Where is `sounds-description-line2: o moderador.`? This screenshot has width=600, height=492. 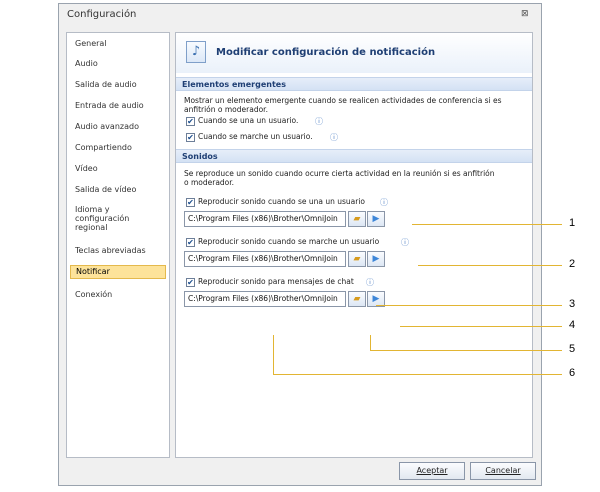
sounds-description-line2: o moderador. is located at coordinates (209, 182).